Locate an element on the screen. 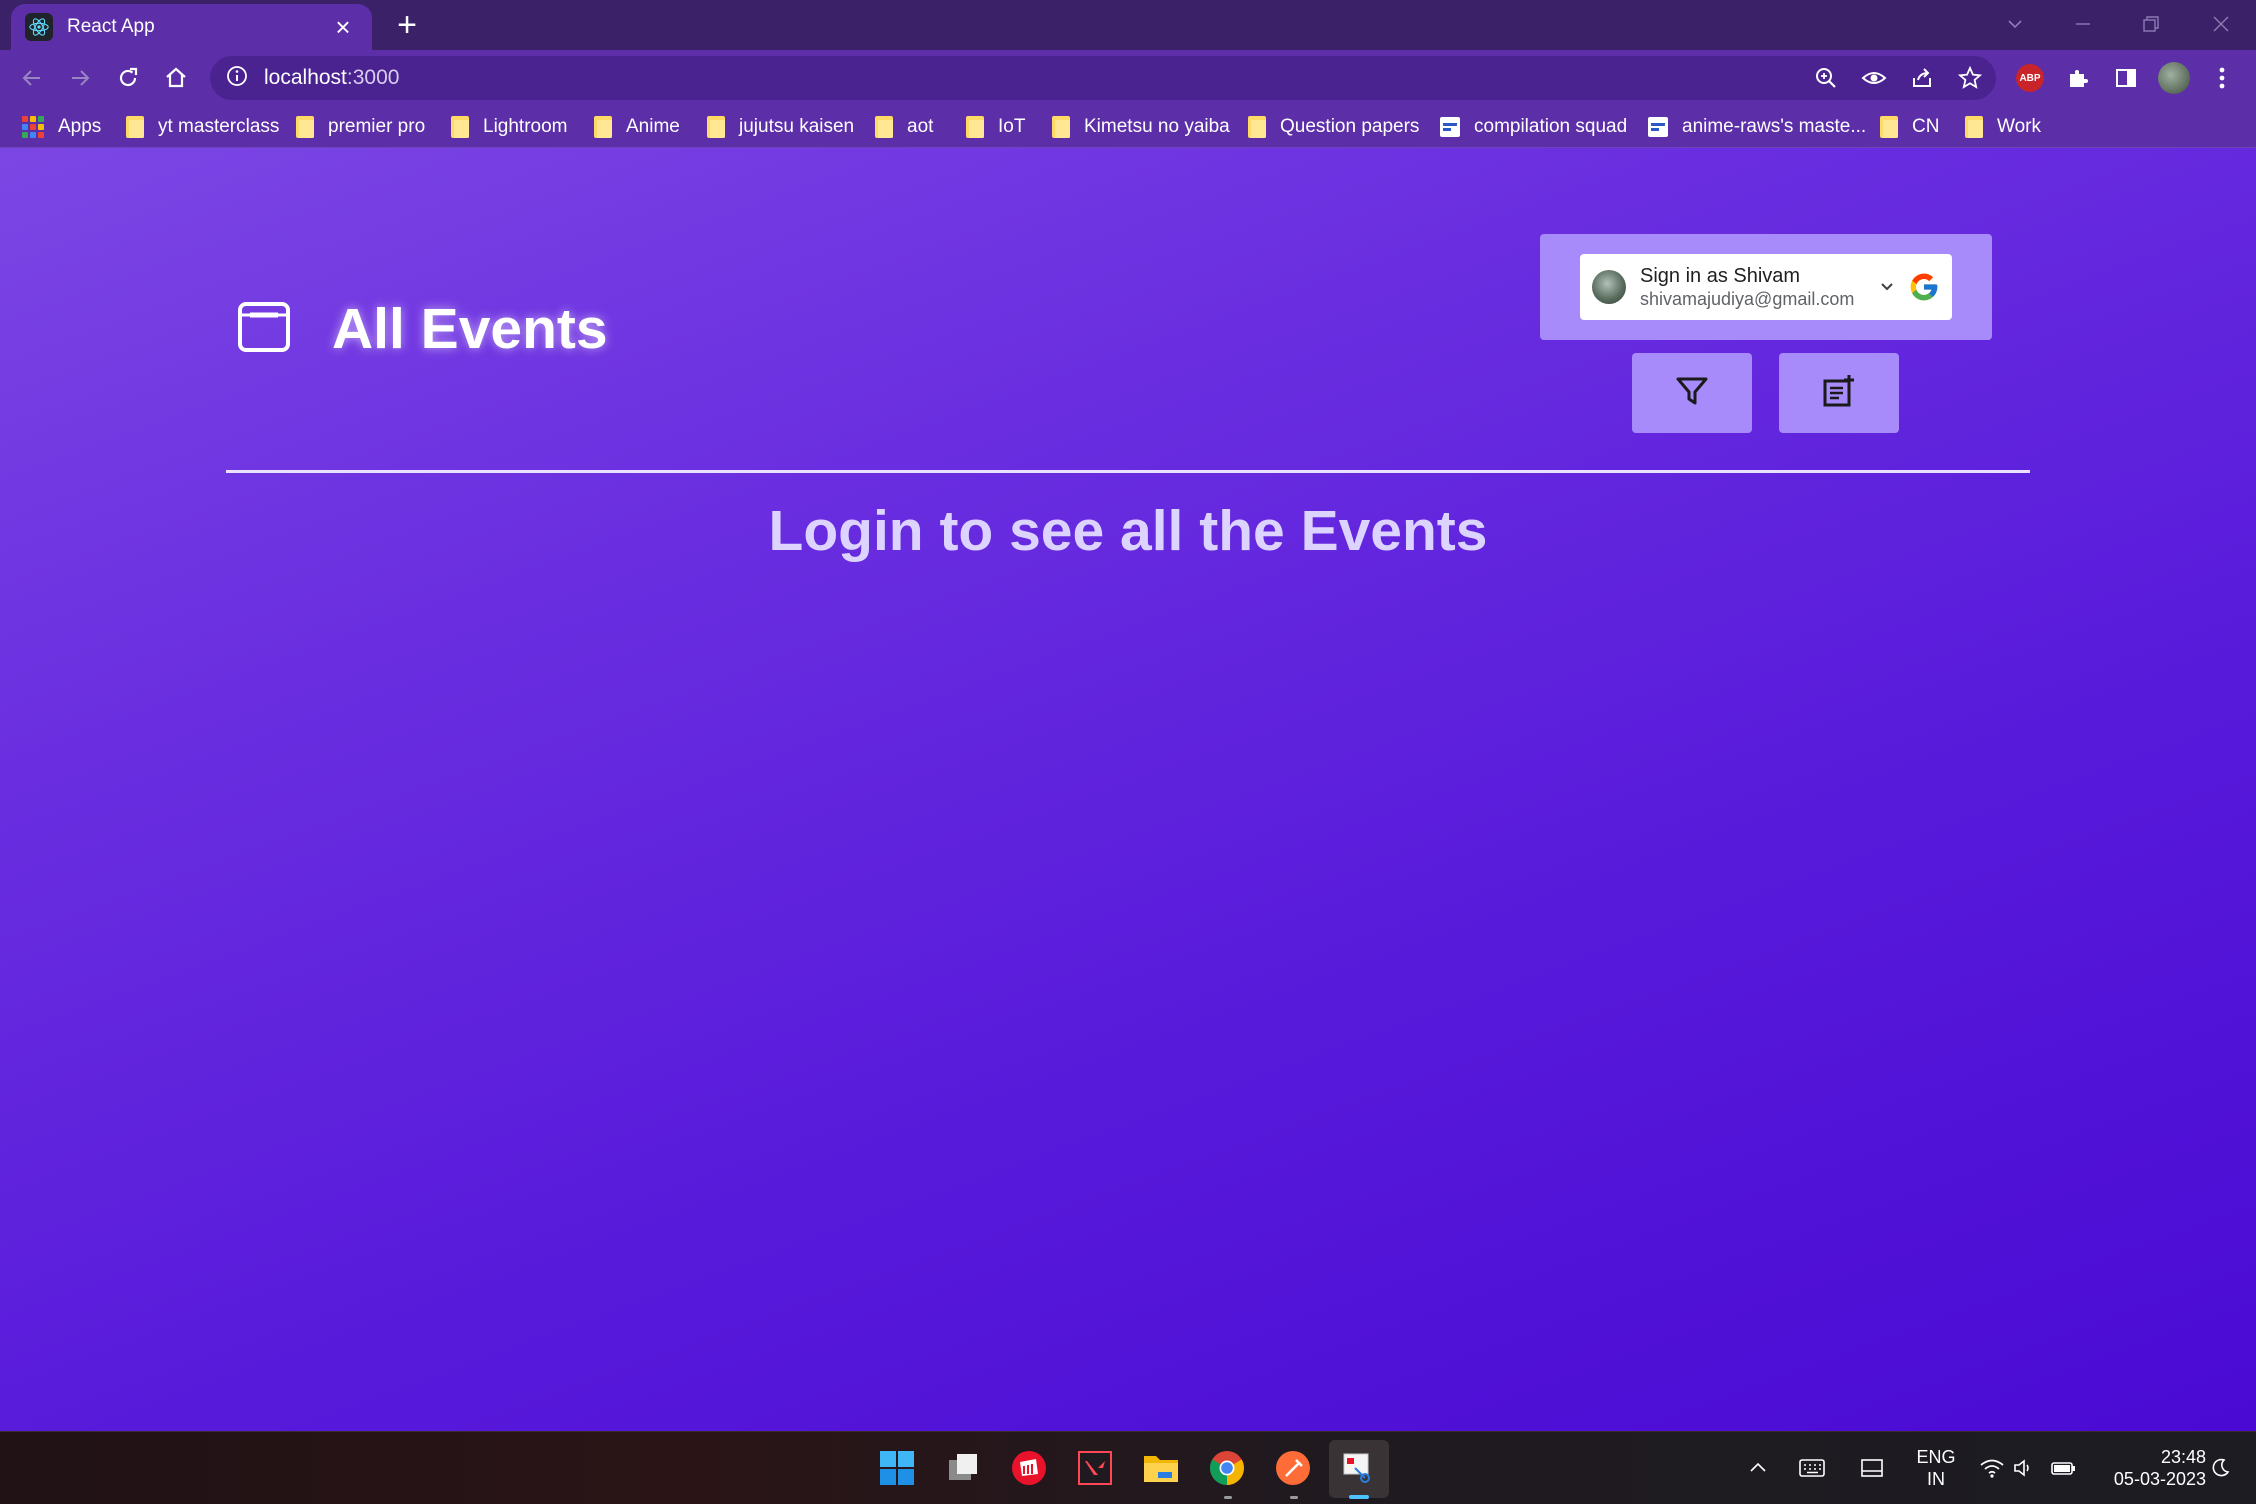  forward-icon is located at coordinates (80, 78).